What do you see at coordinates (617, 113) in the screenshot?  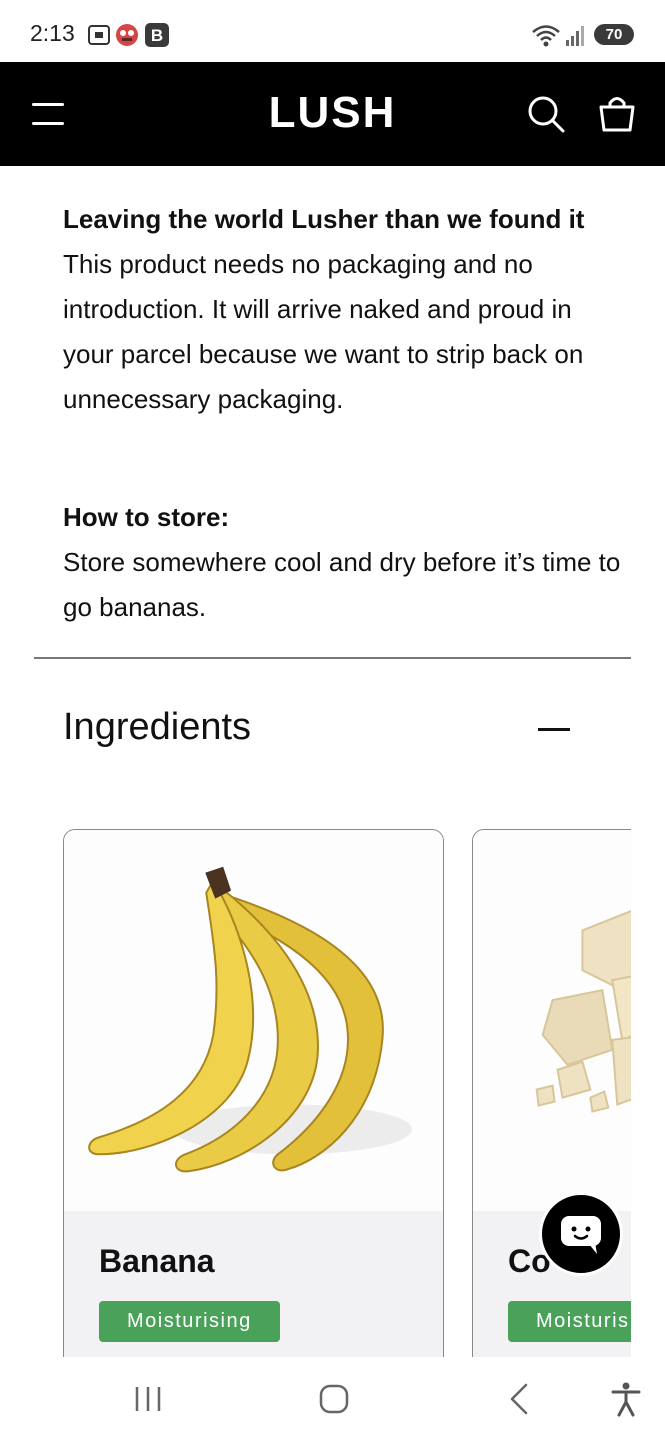 I see `shopping-bag-icon` at bounding box center [617, 113].